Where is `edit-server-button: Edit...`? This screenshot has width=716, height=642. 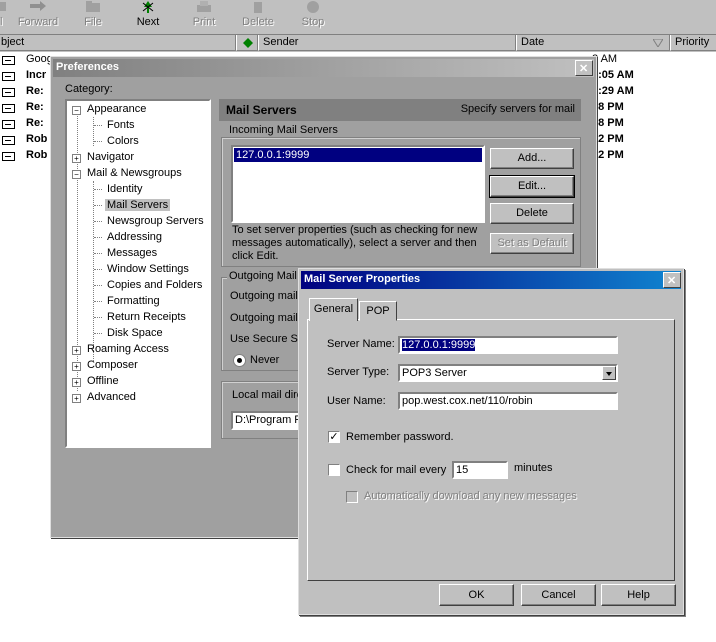
edit-server-button: Edit... is located at coordinates (532, 186).